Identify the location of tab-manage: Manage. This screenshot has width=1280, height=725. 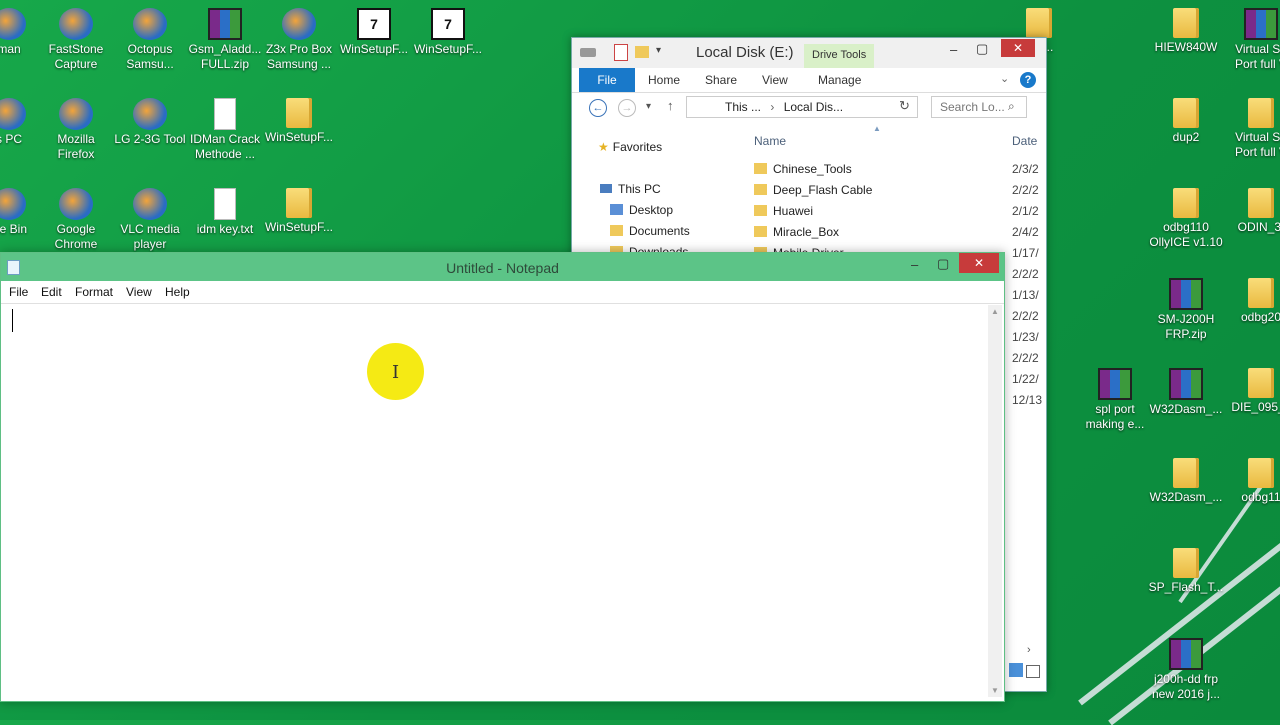
(839, 80).